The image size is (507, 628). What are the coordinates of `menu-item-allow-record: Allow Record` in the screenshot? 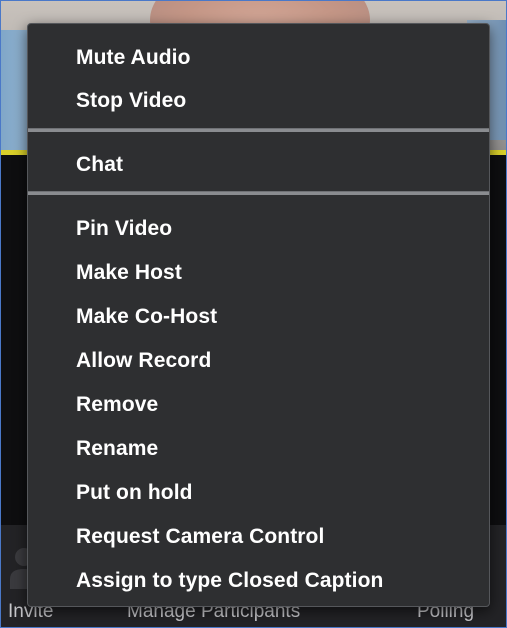 It's located at (143, 361).